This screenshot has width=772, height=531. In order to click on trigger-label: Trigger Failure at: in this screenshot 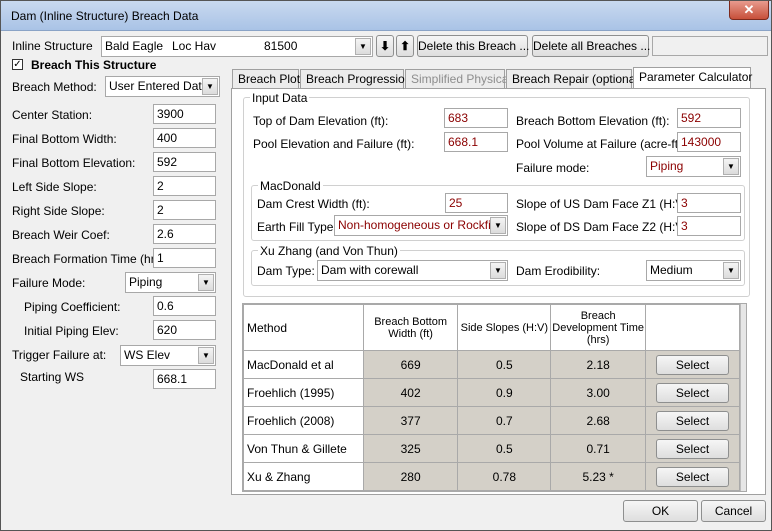, I will do `click(59, 355)`.